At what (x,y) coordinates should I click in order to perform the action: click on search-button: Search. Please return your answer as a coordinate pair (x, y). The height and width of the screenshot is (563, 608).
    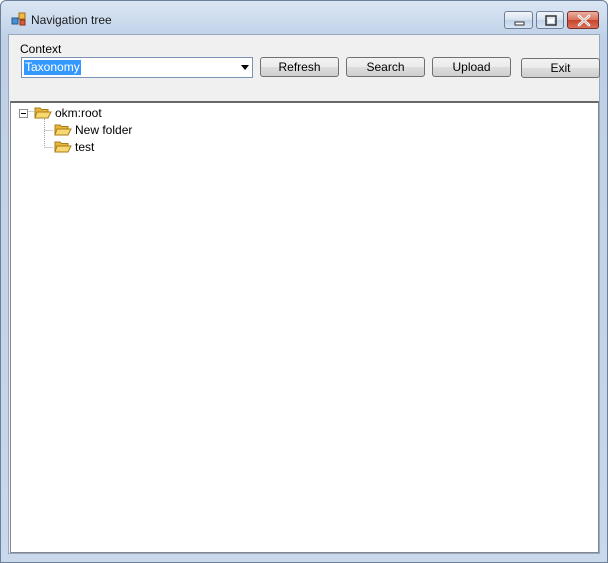
    Looking at the image, I should click on (385, 67).